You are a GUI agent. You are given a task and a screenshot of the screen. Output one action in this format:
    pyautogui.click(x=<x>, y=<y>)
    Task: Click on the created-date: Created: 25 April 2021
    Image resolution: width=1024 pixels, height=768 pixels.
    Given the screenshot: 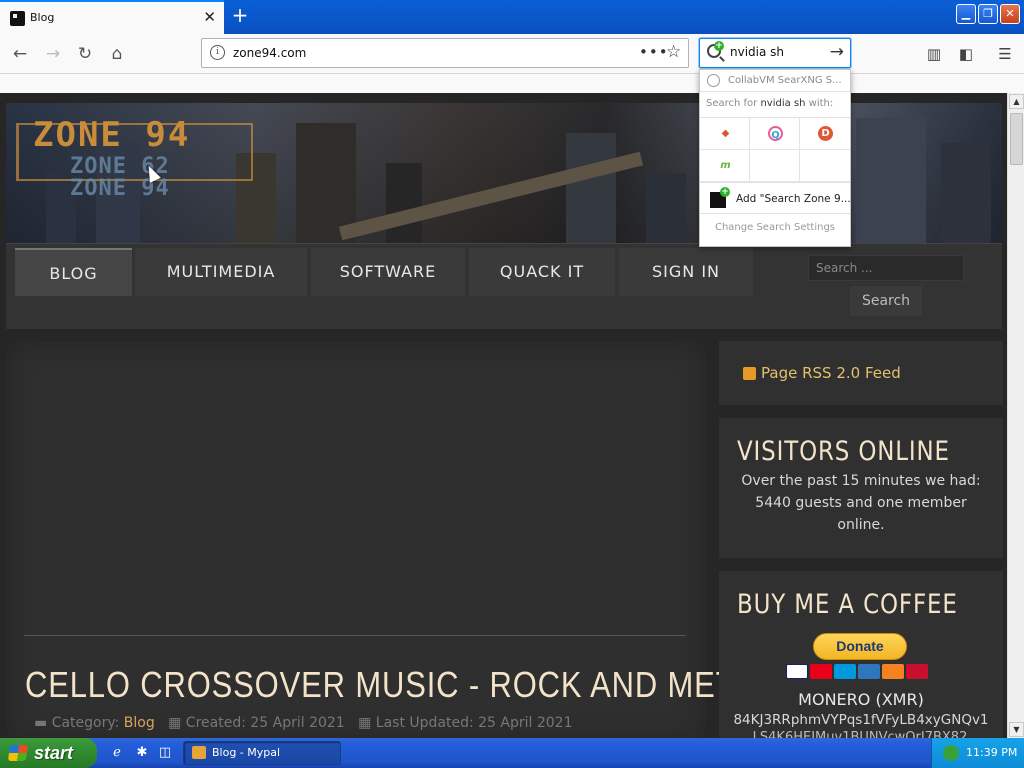 What is the action you would take?
    pyautogui.click(x=265, y=723)
    